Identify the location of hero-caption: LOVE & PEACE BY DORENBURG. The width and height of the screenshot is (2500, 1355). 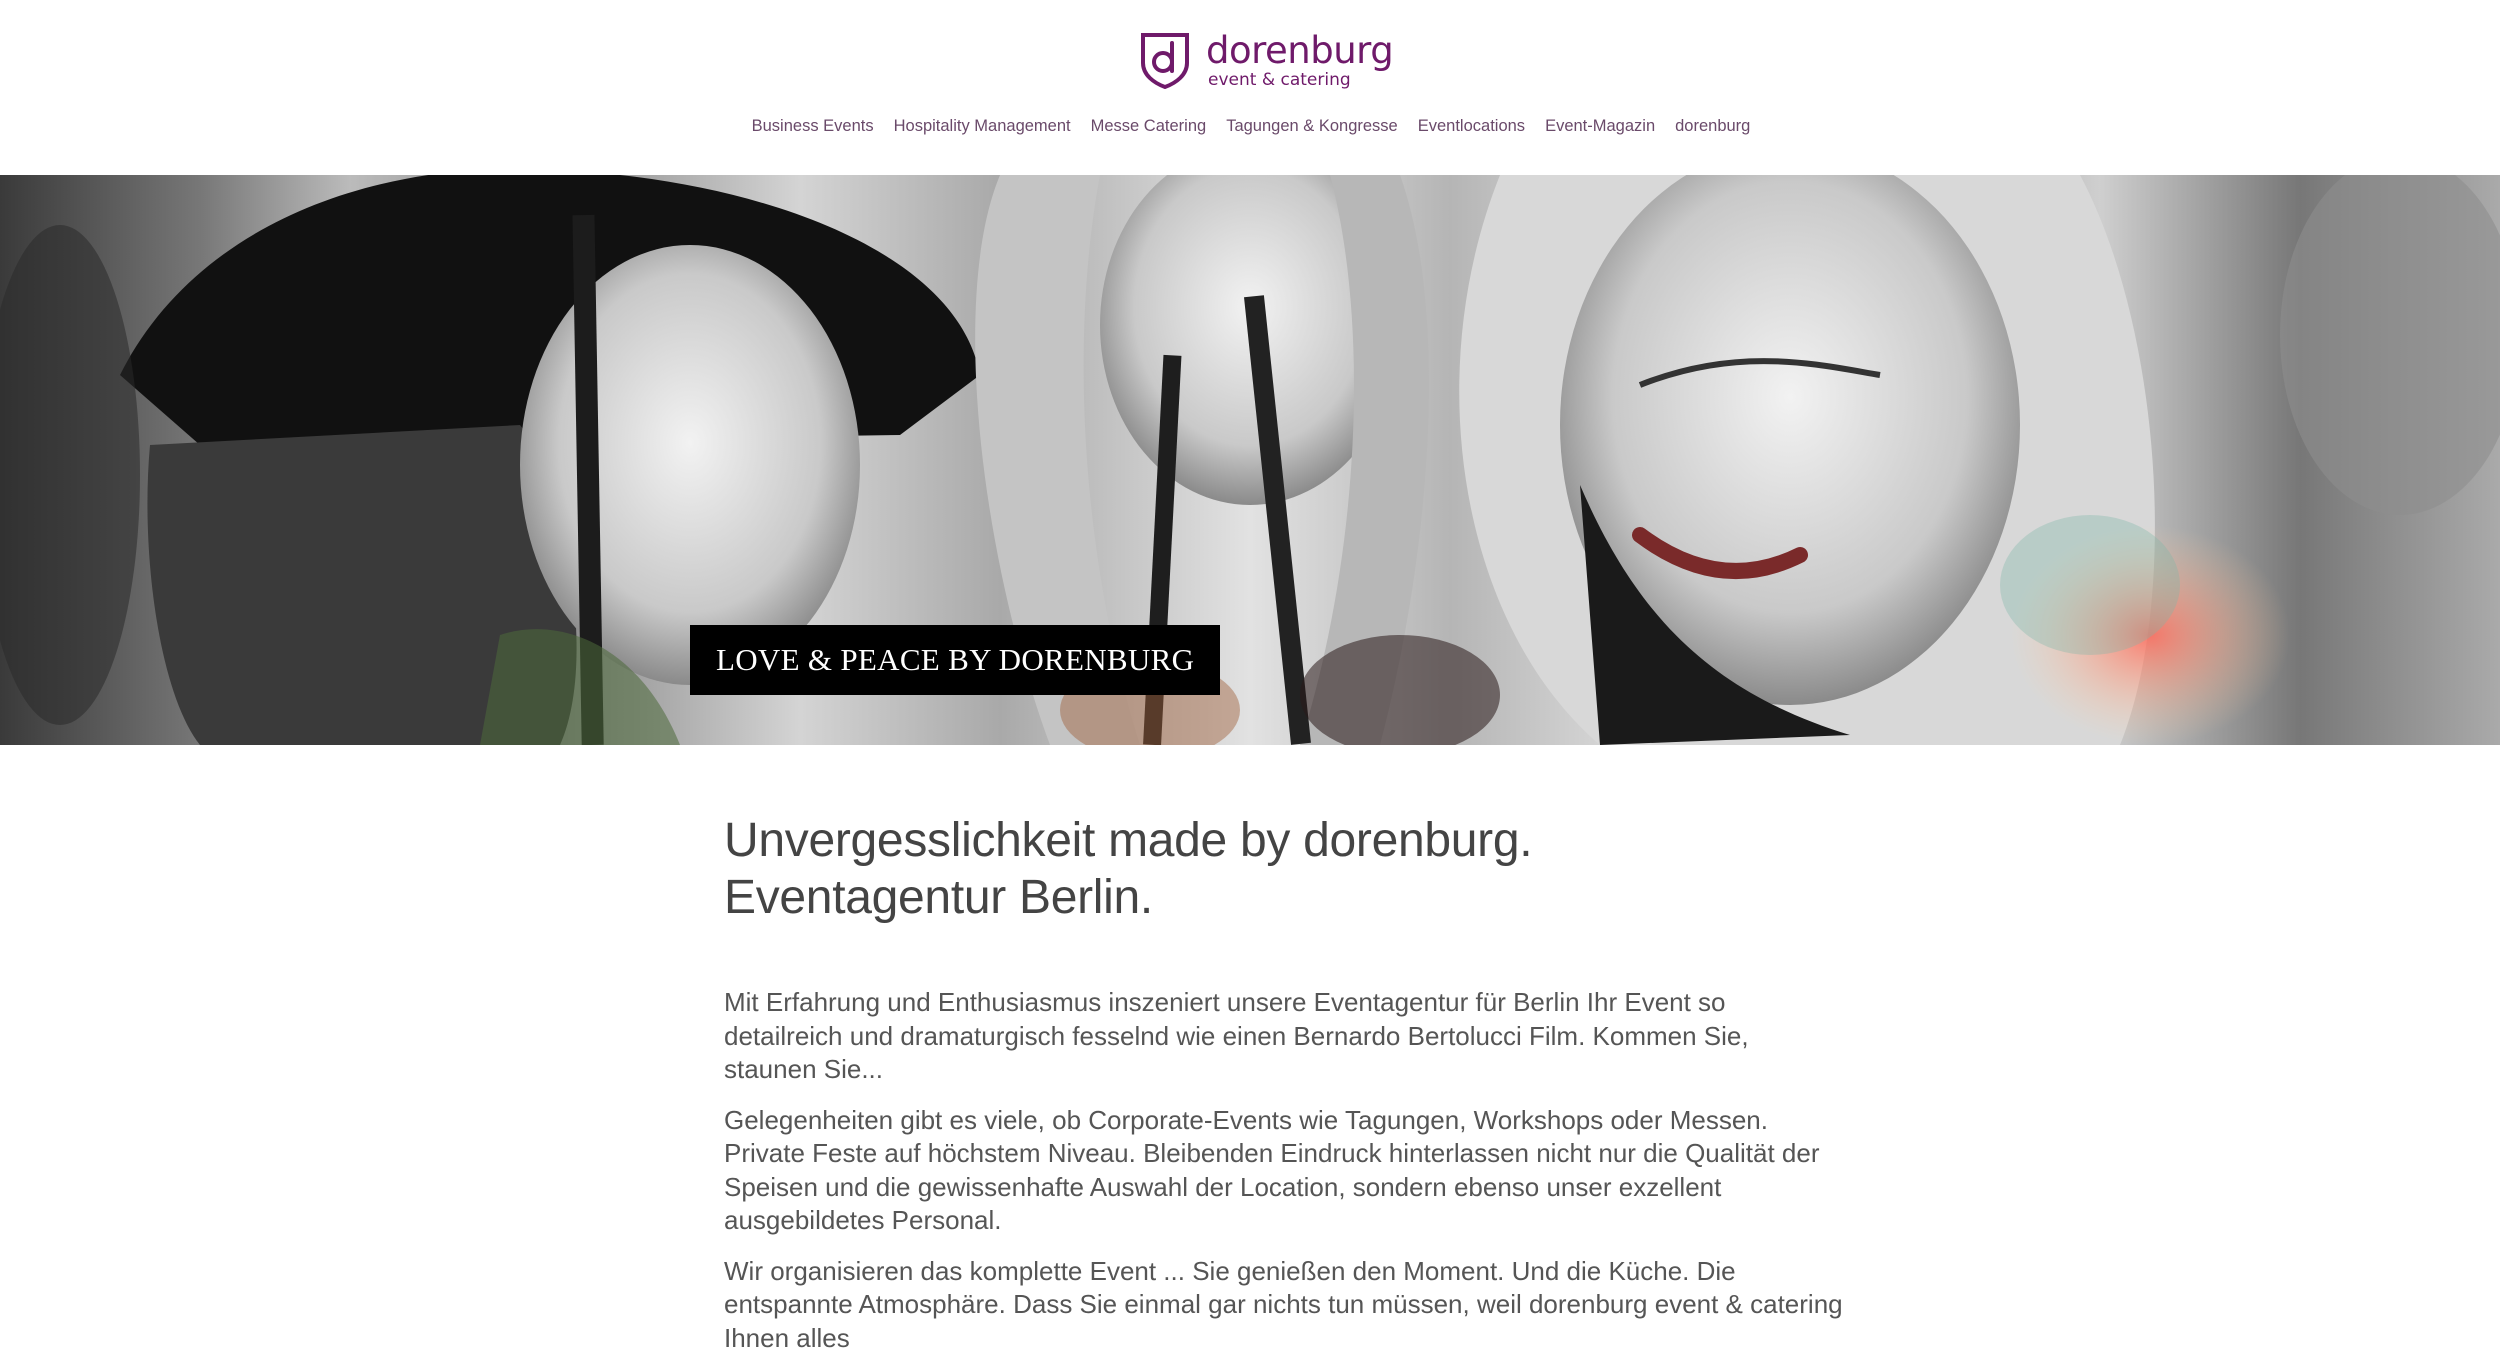
(955, 660).